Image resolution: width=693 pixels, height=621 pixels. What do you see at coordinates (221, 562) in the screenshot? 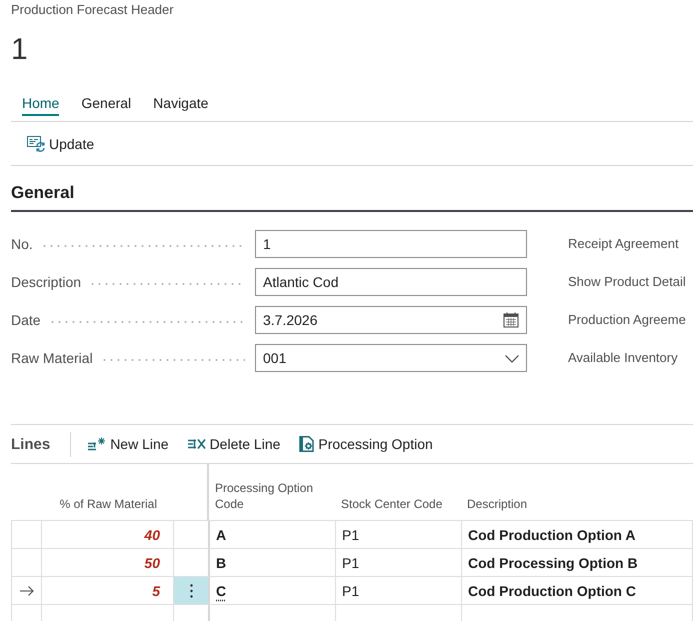
I see `table-cell: B` at bounding box center [221, 562].